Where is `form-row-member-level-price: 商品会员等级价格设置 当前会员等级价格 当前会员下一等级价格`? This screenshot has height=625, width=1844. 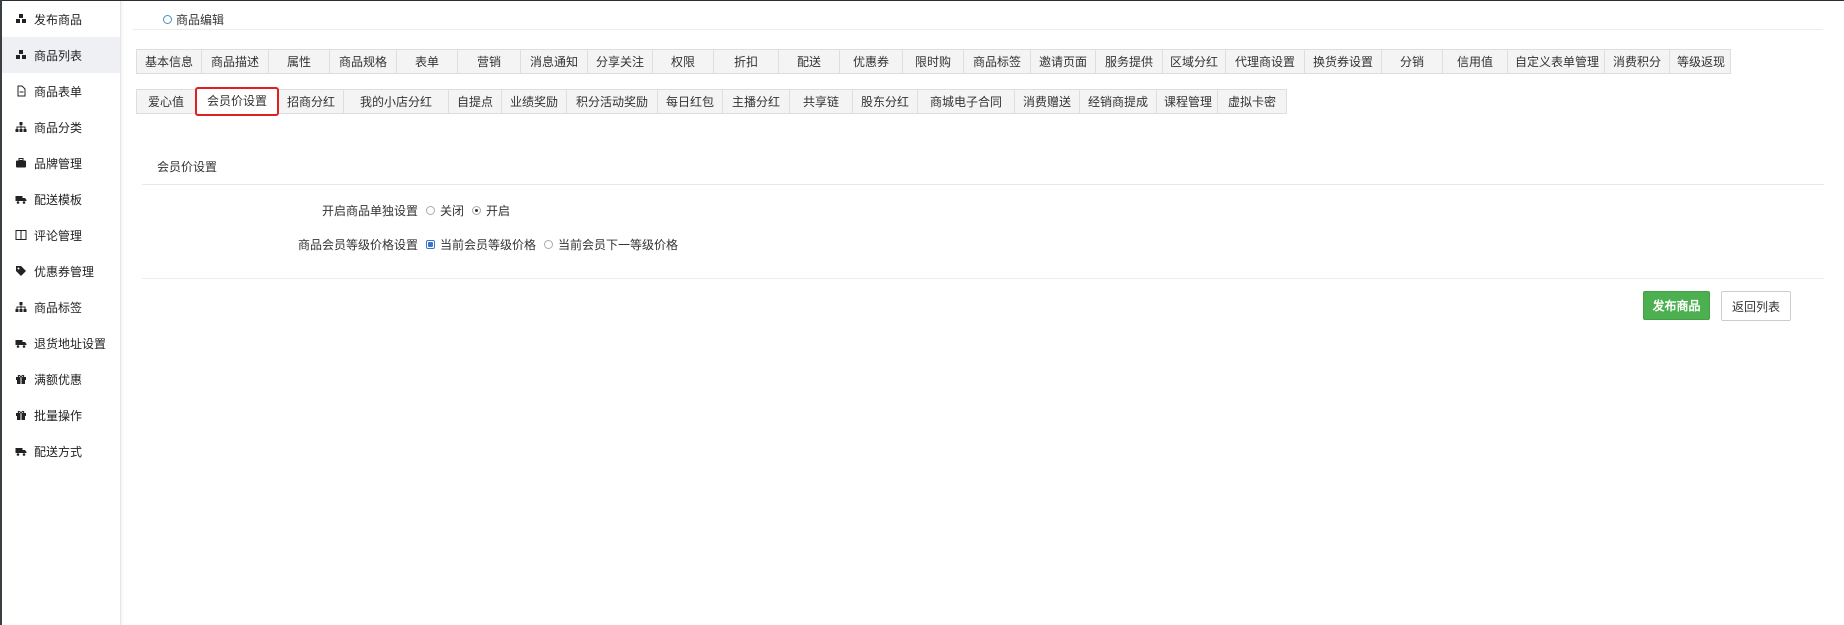
form-row-member-level-price: 商品会员等级价格设置 当前会员等级价格 当前会员下一等级价格 is located at coordinates (480, 244).